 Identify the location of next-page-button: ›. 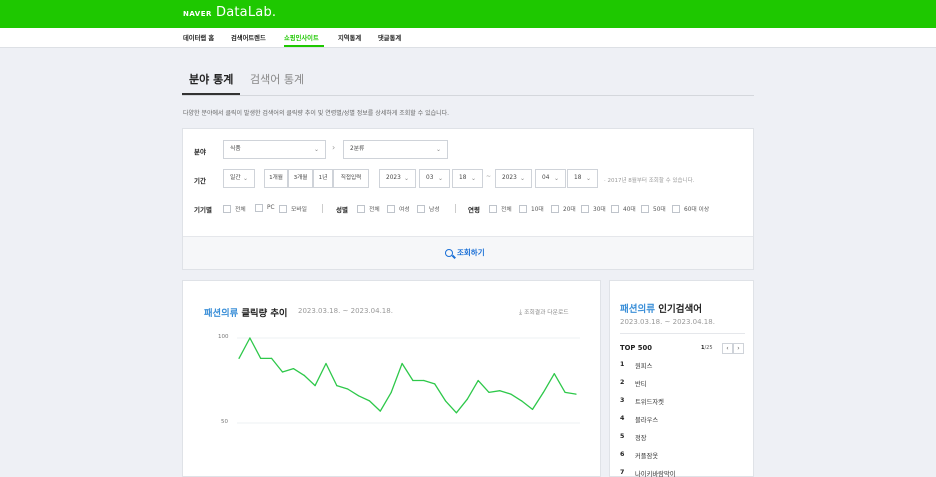
(738, 348).